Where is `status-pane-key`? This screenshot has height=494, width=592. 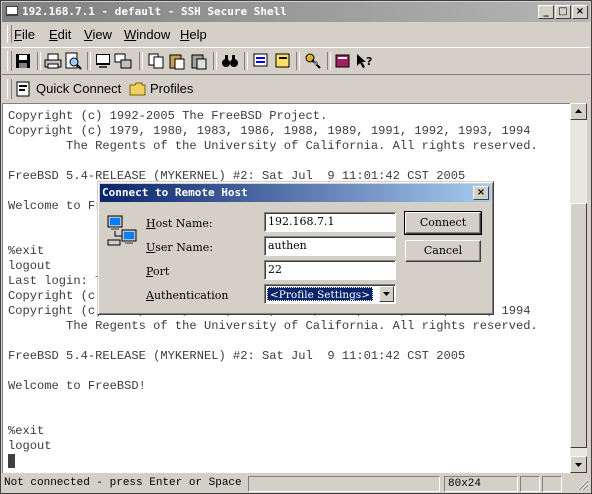 status-pane-key is located at coordinates (552, 484).